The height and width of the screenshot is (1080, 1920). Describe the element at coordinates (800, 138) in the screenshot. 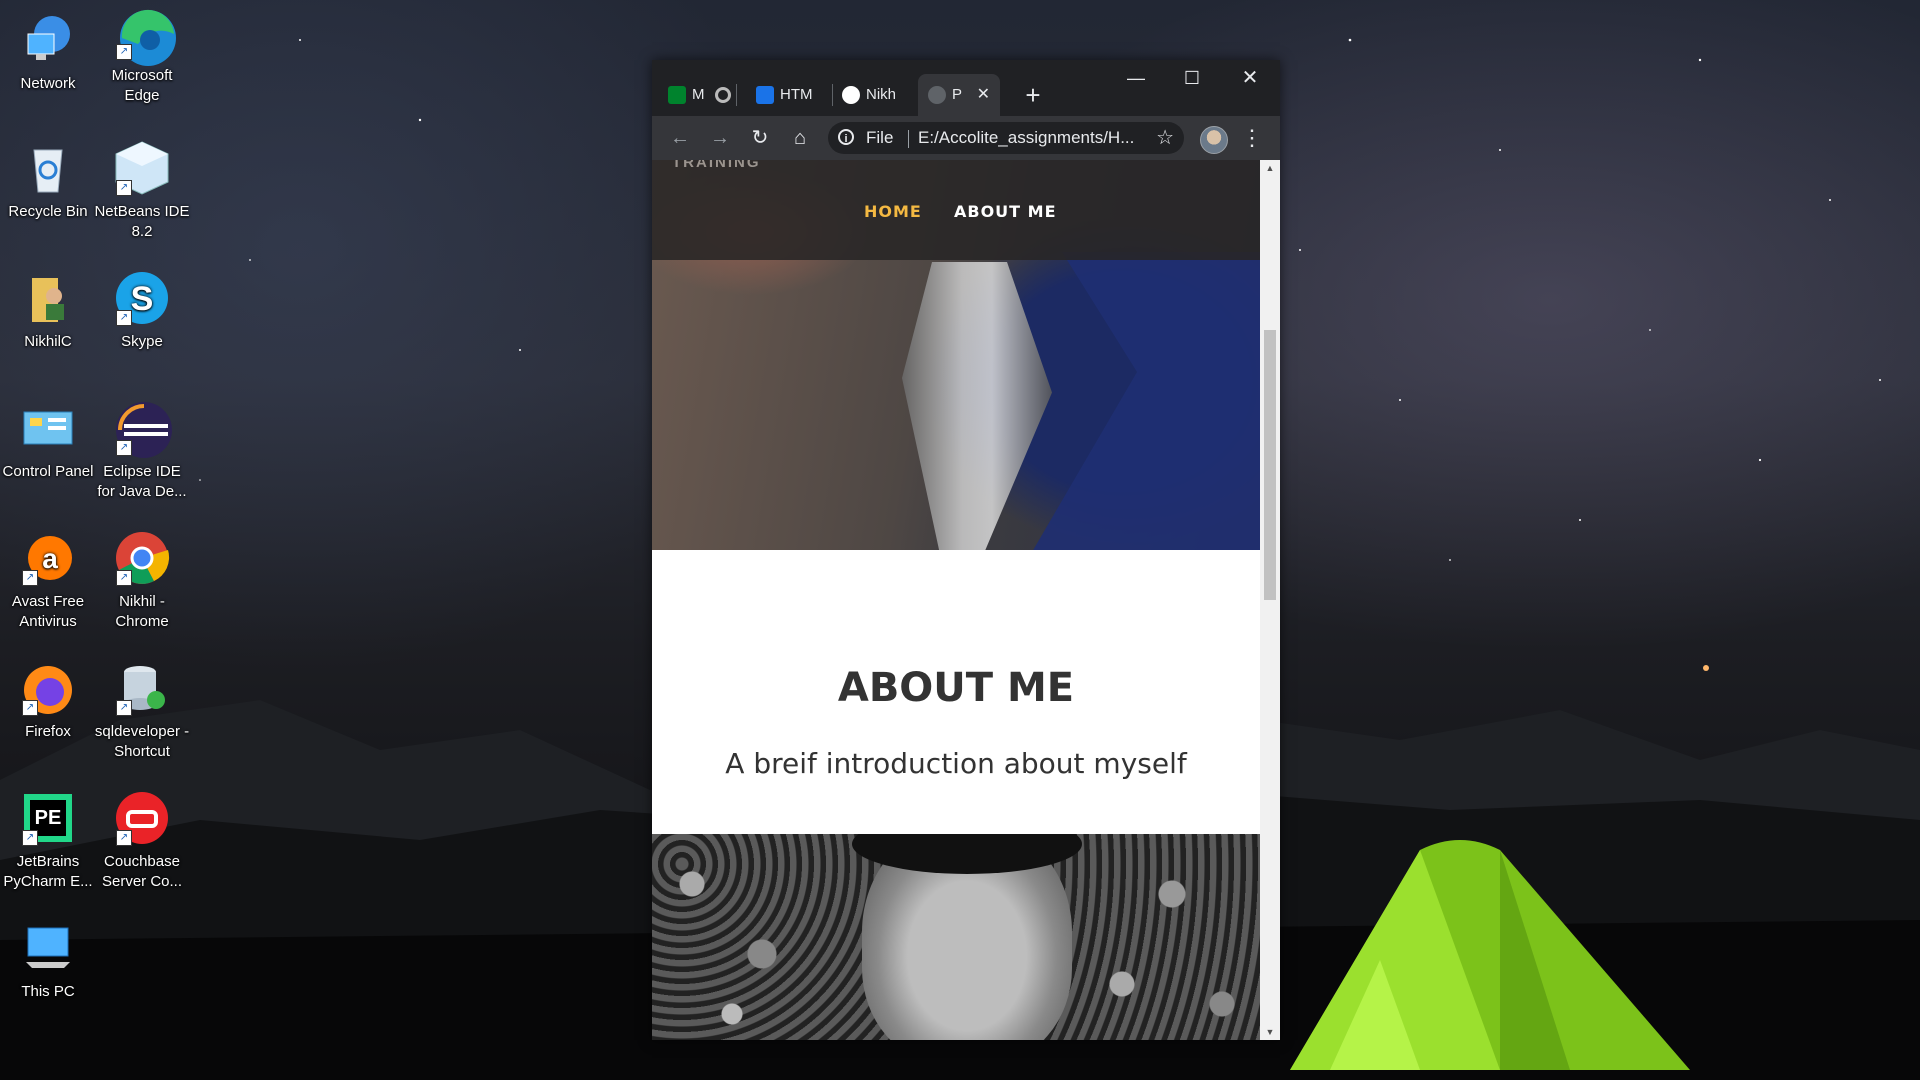

I see `home-icon: ⌂` at that location.